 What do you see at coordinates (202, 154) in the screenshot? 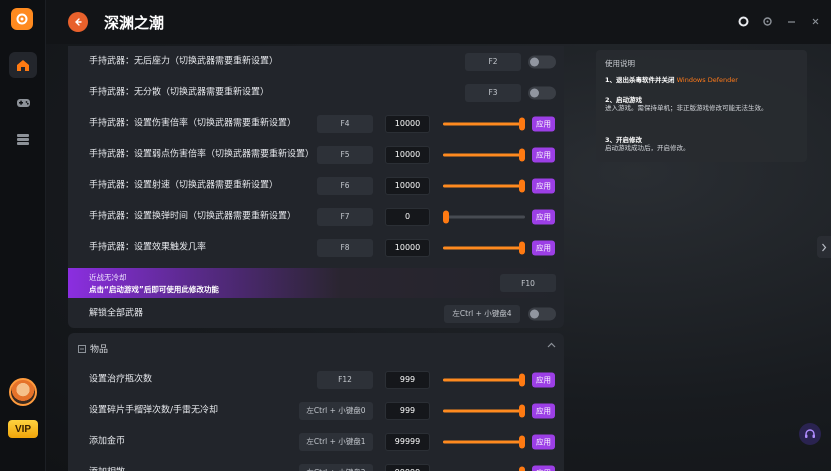
I see `row-label: 手持武器：设置弱点伤害倍率（切换武器需要重新设置）` at bounding box center [202, 154].